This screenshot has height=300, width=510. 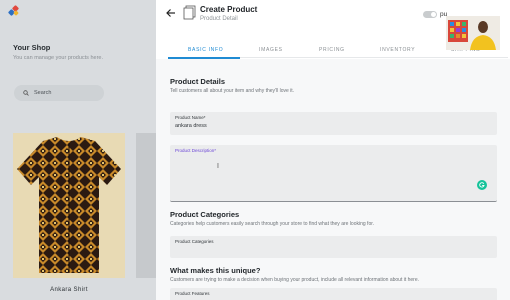 I want to click on tab-basic-info: BASIC INFO, so click(x=205, y=50).